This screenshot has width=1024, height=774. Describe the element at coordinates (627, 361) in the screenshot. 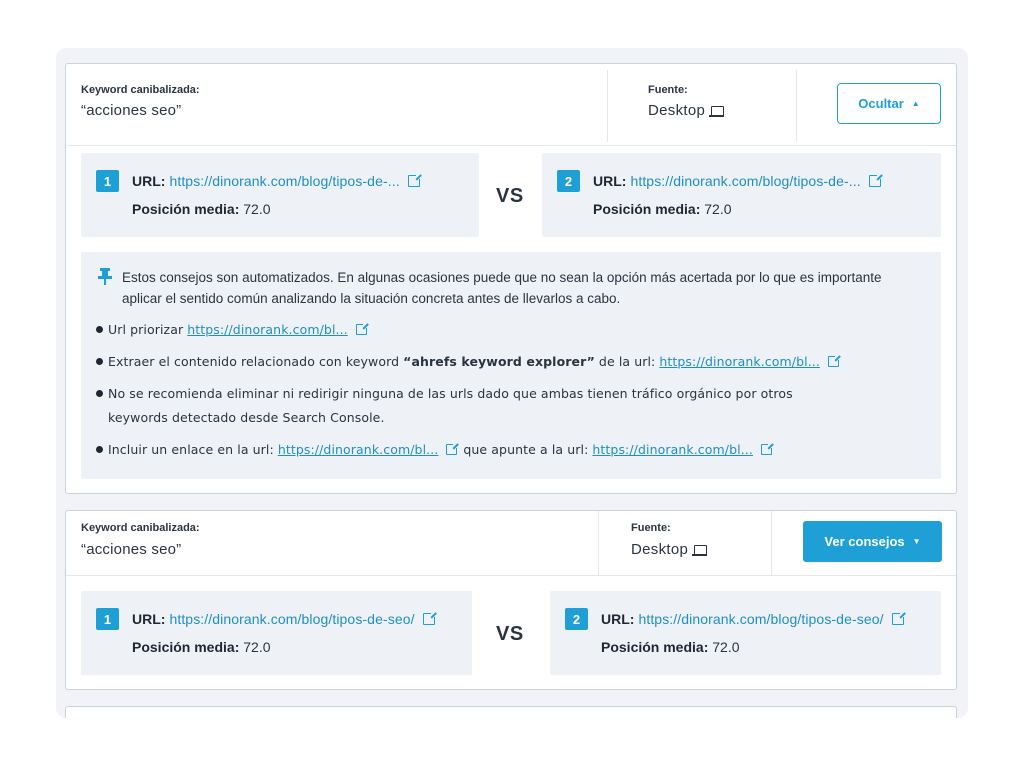

I see `advice-text: de la url:` at that location.